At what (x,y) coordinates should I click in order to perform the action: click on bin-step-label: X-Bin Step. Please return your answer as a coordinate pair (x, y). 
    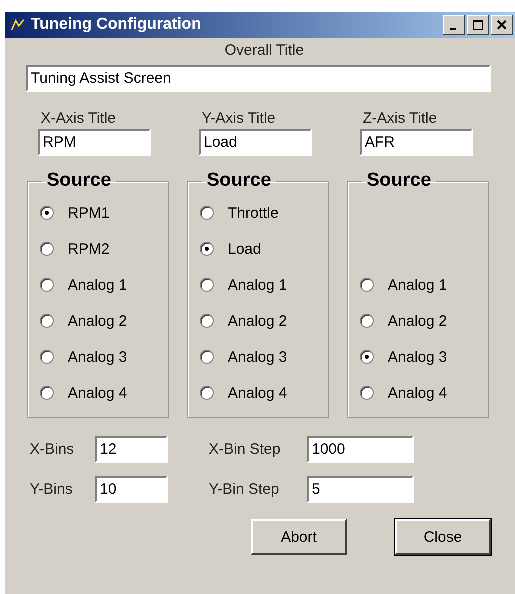
    Looking at the image, I should click on (245, 449).